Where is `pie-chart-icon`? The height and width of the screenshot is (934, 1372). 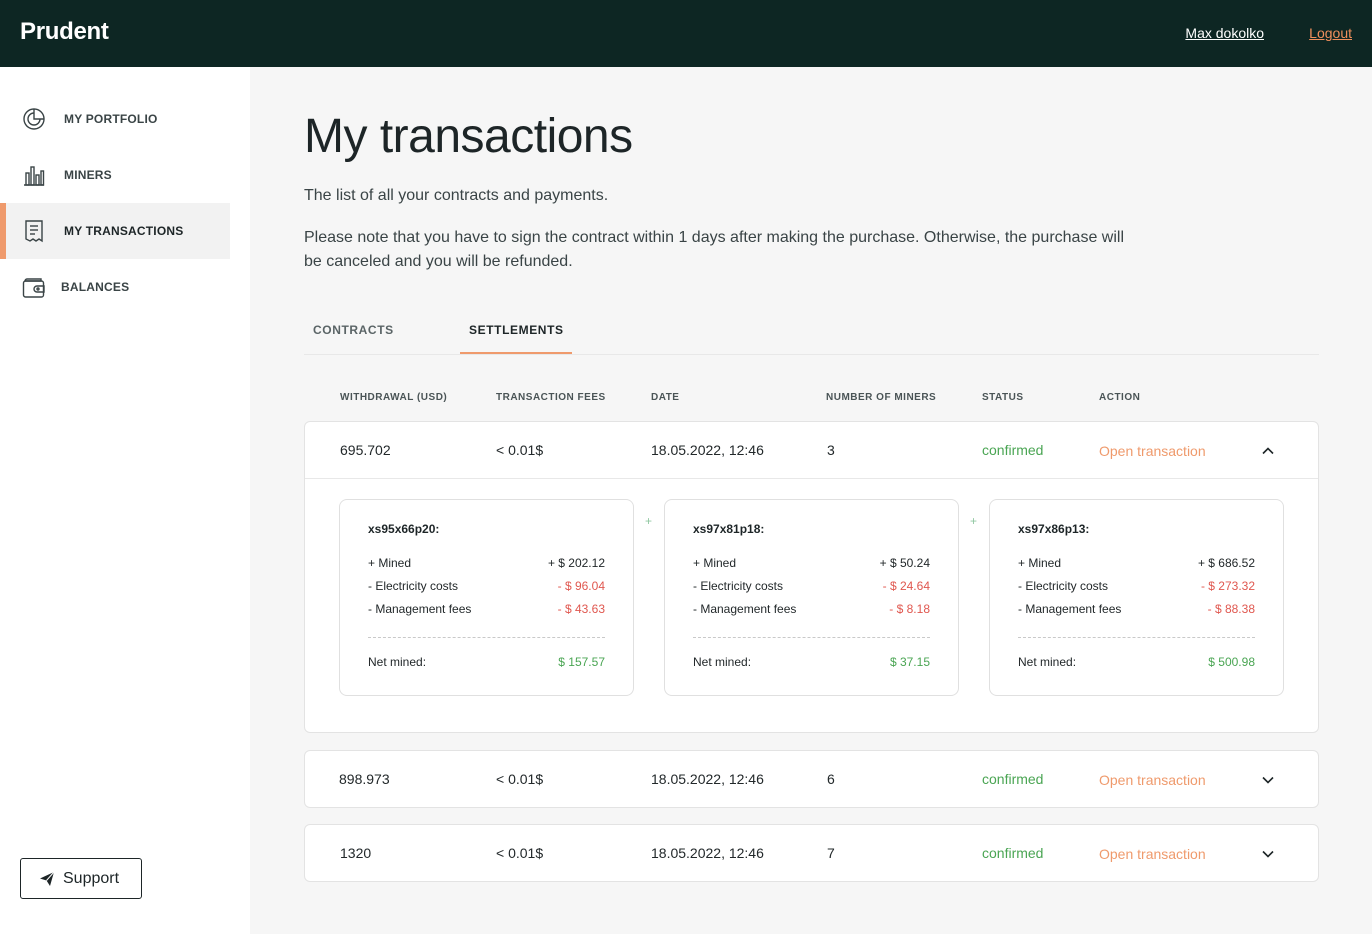
pie-chart-icon is located at coordinates (34, 119).